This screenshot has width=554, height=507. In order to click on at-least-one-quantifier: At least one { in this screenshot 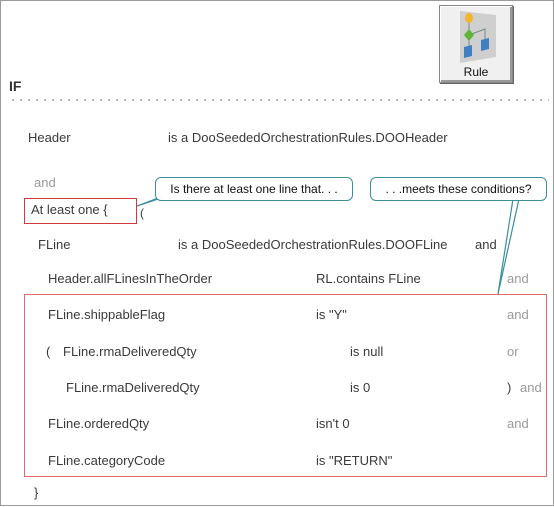, I will do `click(69, 210)`.